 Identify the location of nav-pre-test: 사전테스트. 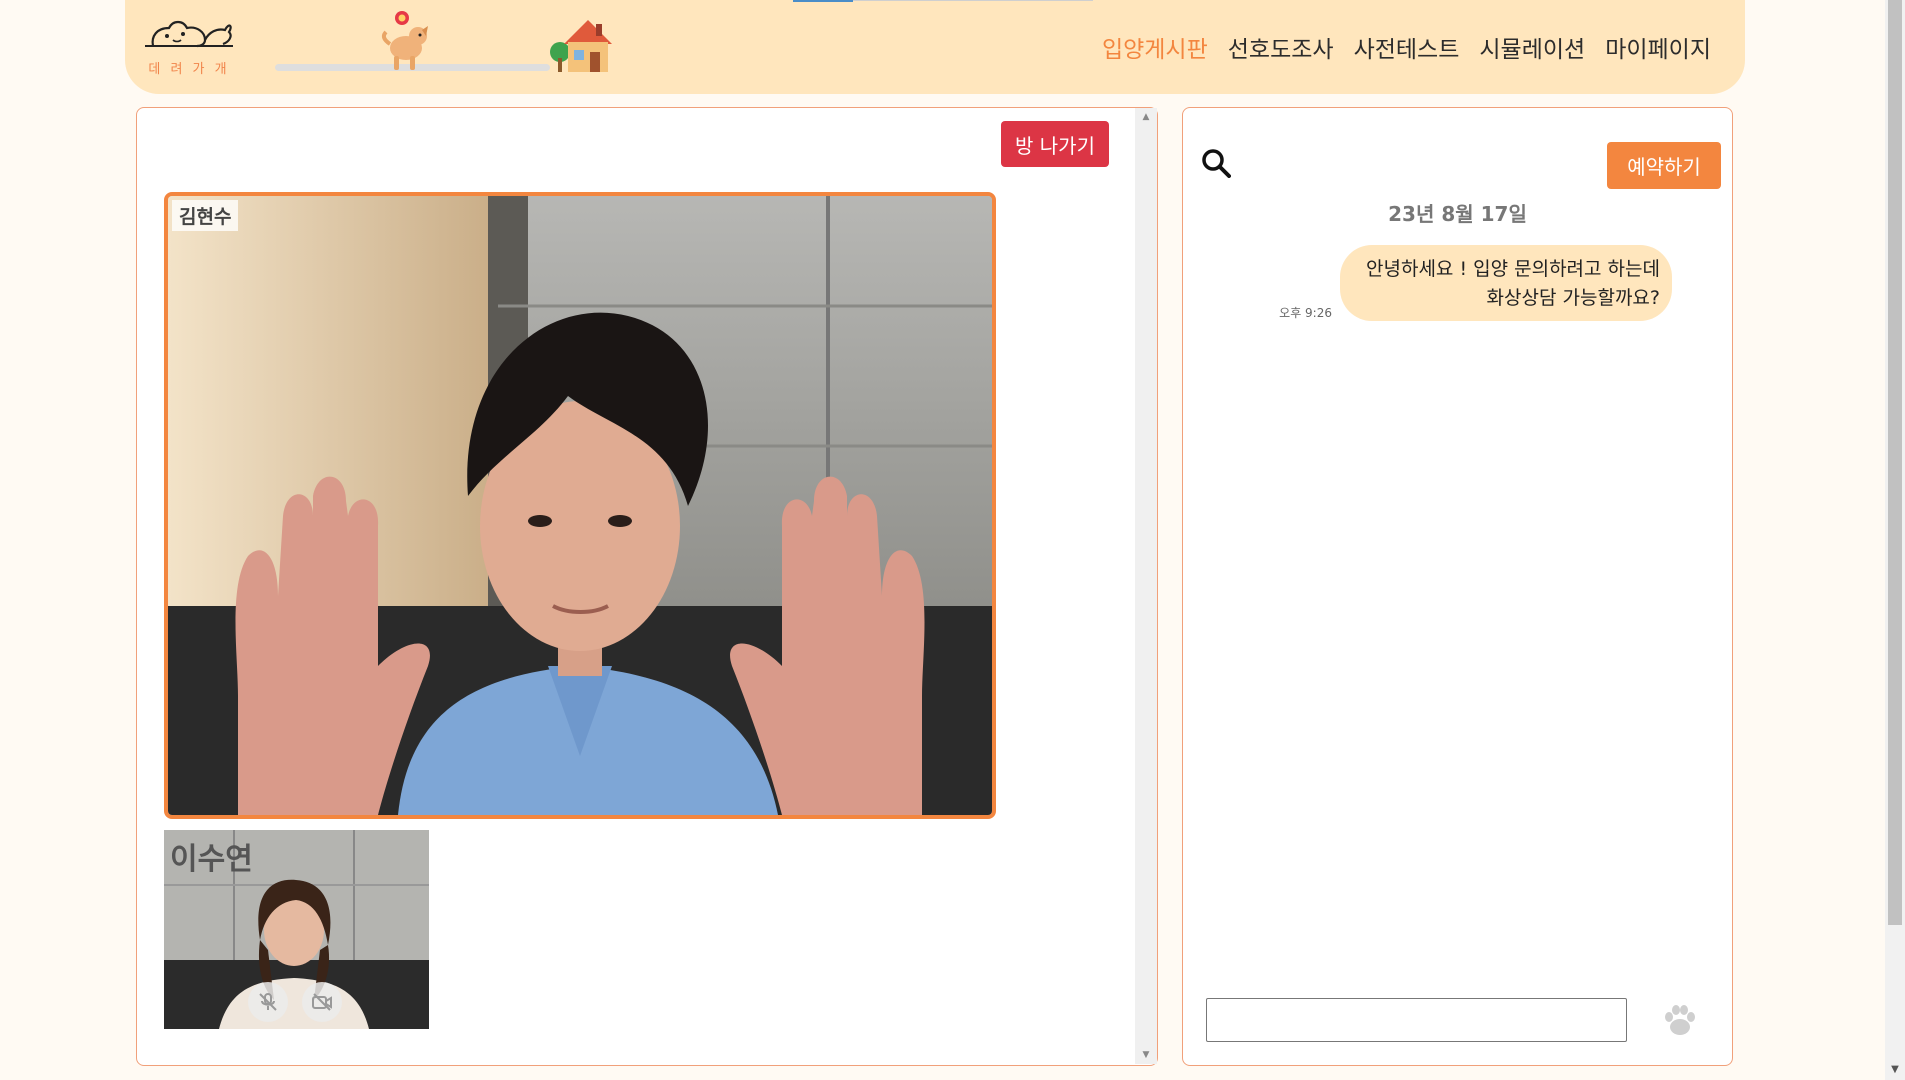
(1407, 47).